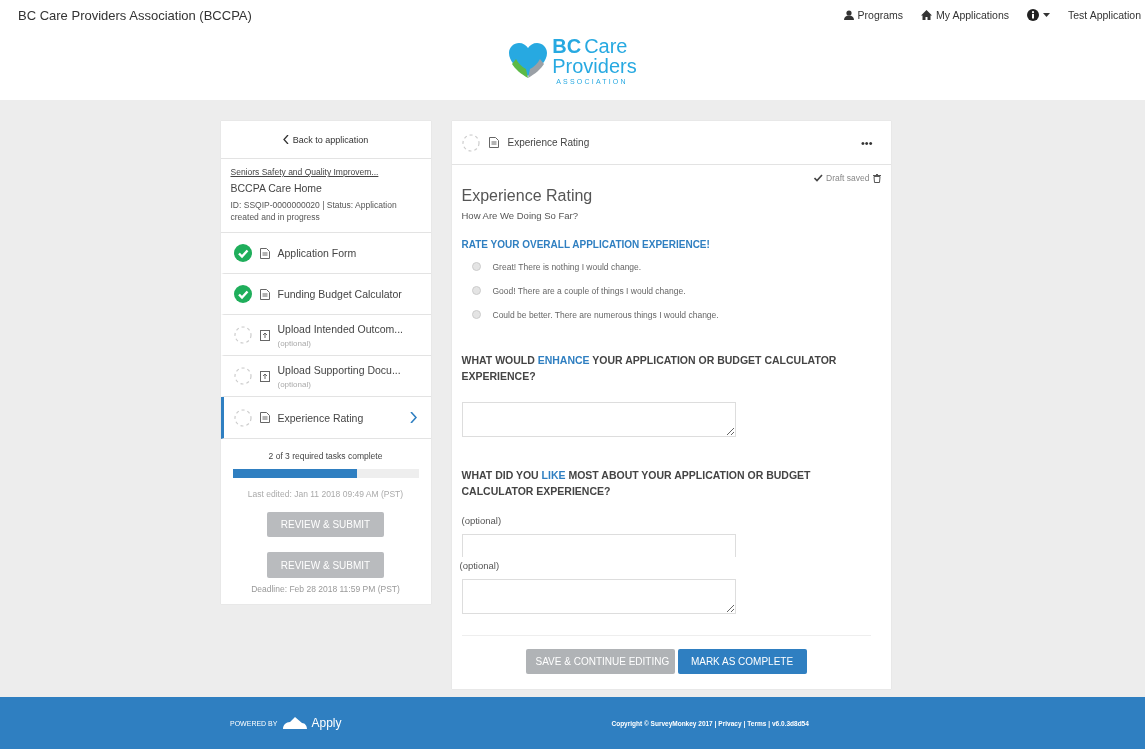 This screenshot has height=749, width=1145. I want to click on task-label: Funding Budget Calculator, so click(340, 294).